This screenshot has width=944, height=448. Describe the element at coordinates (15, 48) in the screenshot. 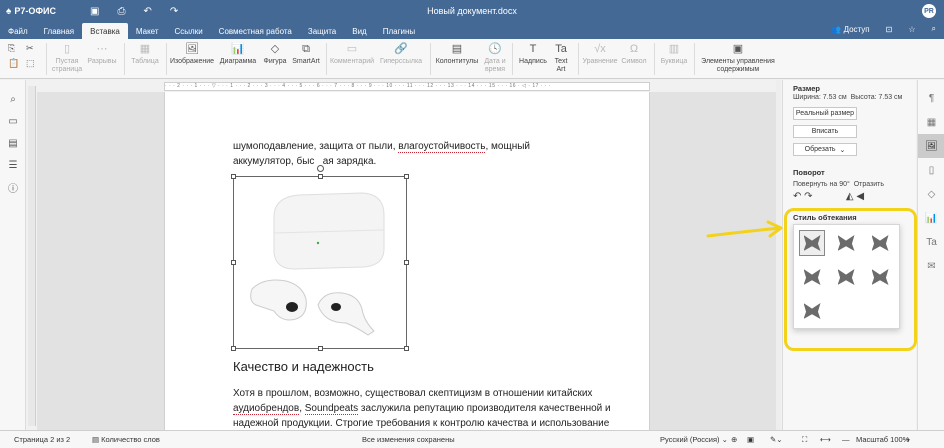

I see `copy-icon: ⎘` at that location.